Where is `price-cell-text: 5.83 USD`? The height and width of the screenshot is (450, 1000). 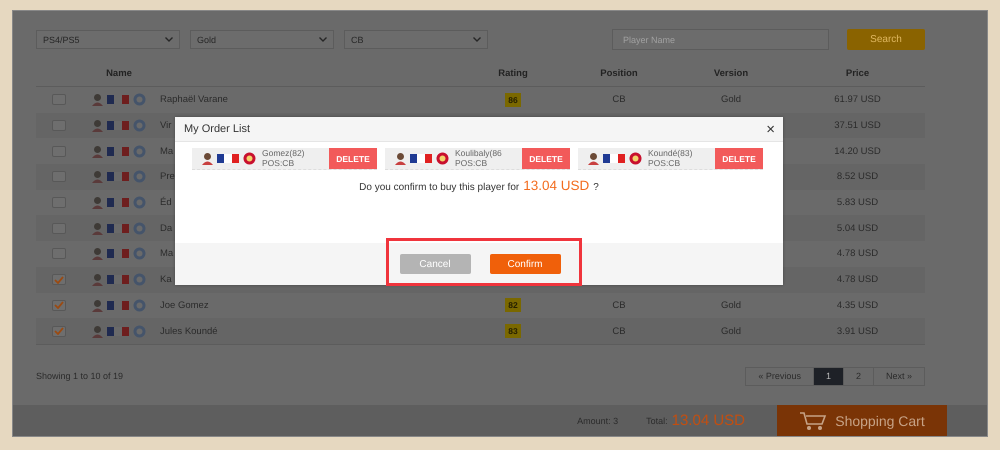 price-cell-text: 5.83 USD is located at coordinates (858, 202).